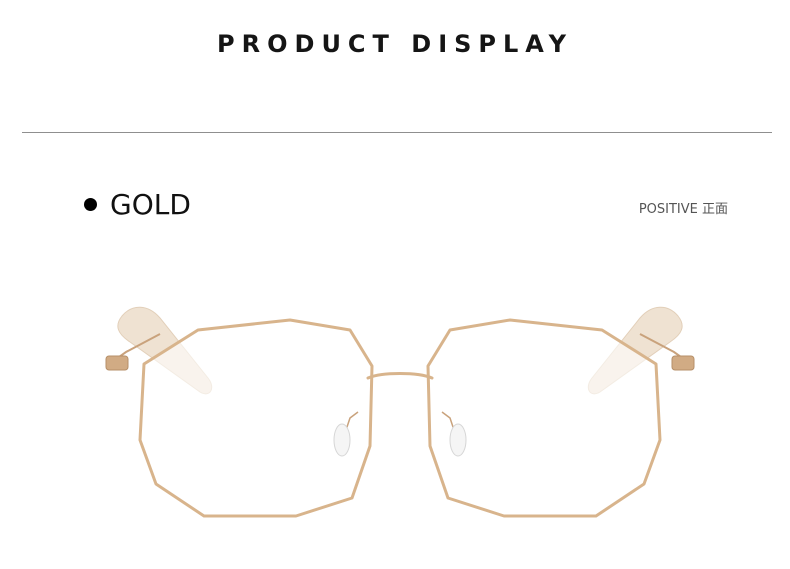 This screenshot has height=569, width=790. I want to click on color-name: GOLD, so click(150, 204).